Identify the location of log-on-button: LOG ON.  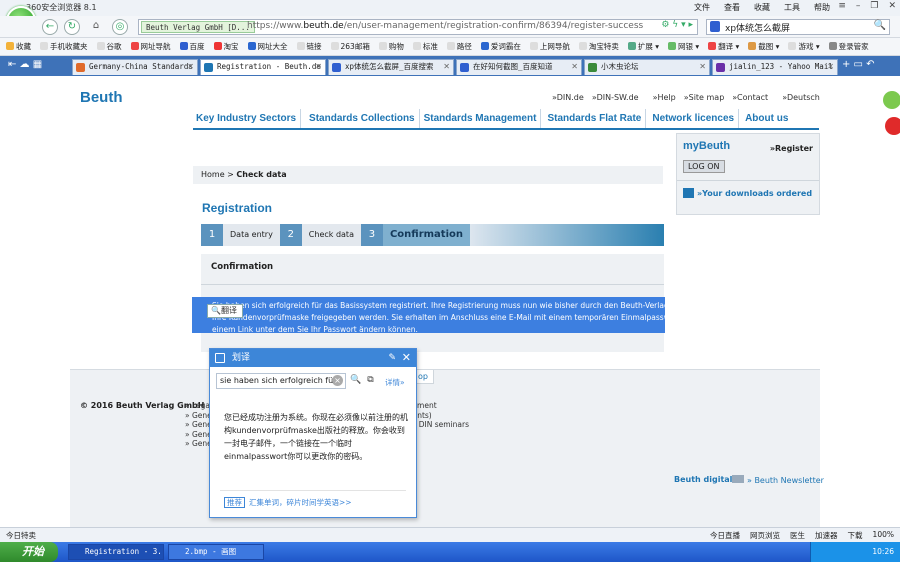
(704, 166).